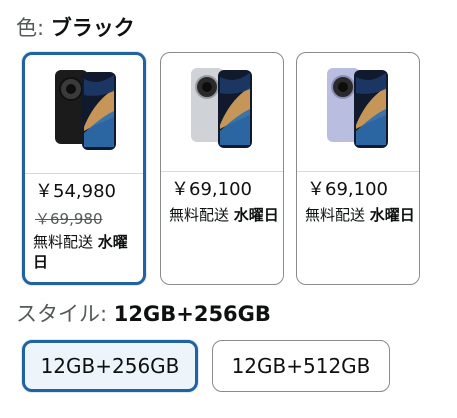 This screenshot has width=457, height=418. I want to click on swatch-list-price: ￥69,980, so click(69, 219).